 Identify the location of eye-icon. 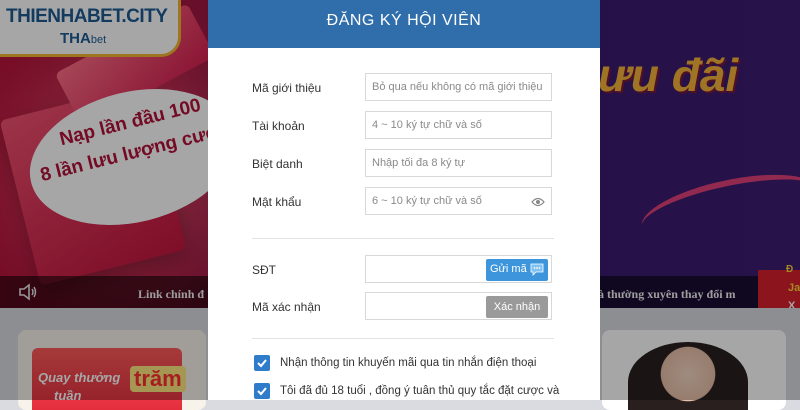
(538, 202).